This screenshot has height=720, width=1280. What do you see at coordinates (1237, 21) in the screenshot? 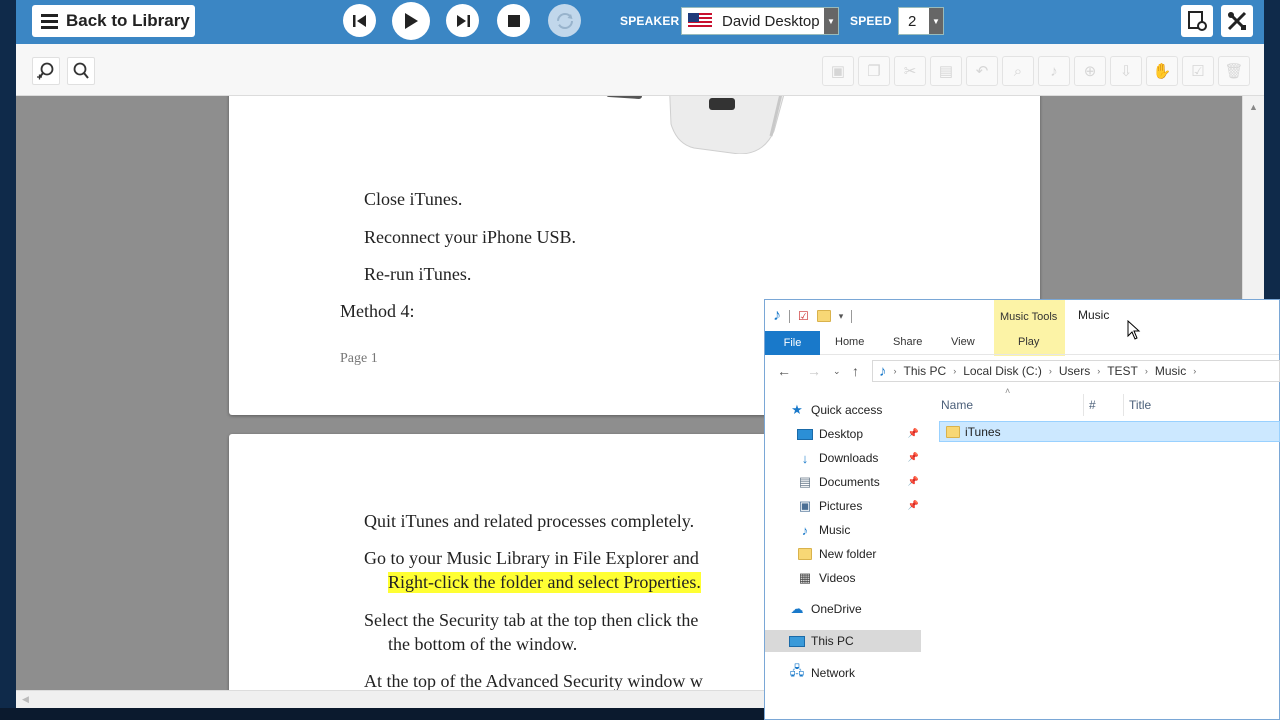
I see `tools-button` at bounding box center [1237, 21].